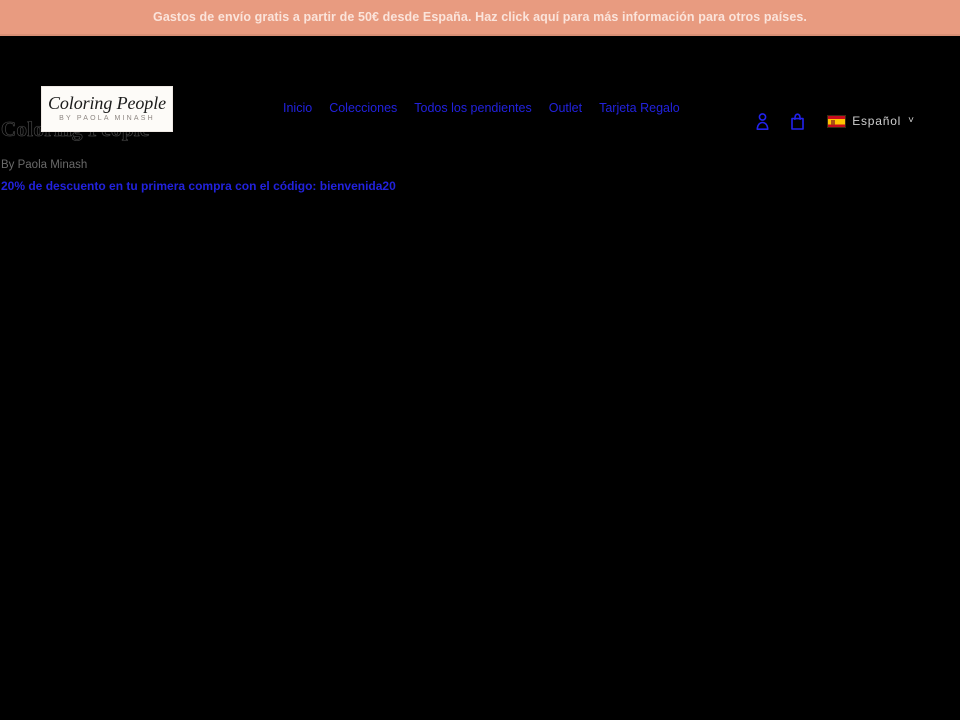 This screenshot has width=960, height=720. What do you see at coordinates (797, 121) in the screenshot?
I see `shopping-bag-icon` at bounding box center [797, 121].